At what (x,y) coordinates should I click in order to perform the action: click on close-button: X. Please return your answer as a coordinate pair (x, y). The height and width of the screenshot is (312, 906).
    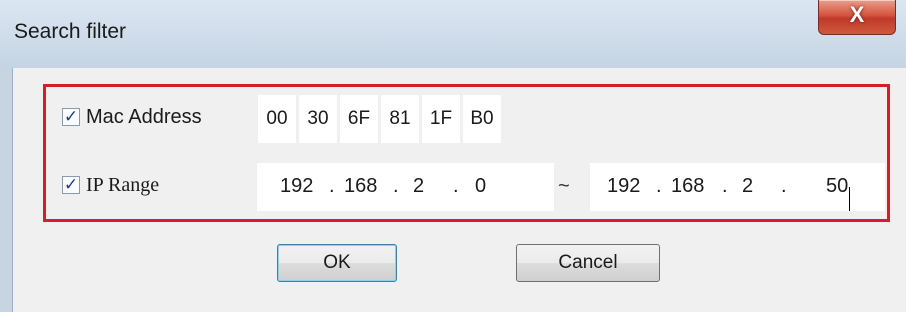
    Looking at the image, I should click on (857, 17).